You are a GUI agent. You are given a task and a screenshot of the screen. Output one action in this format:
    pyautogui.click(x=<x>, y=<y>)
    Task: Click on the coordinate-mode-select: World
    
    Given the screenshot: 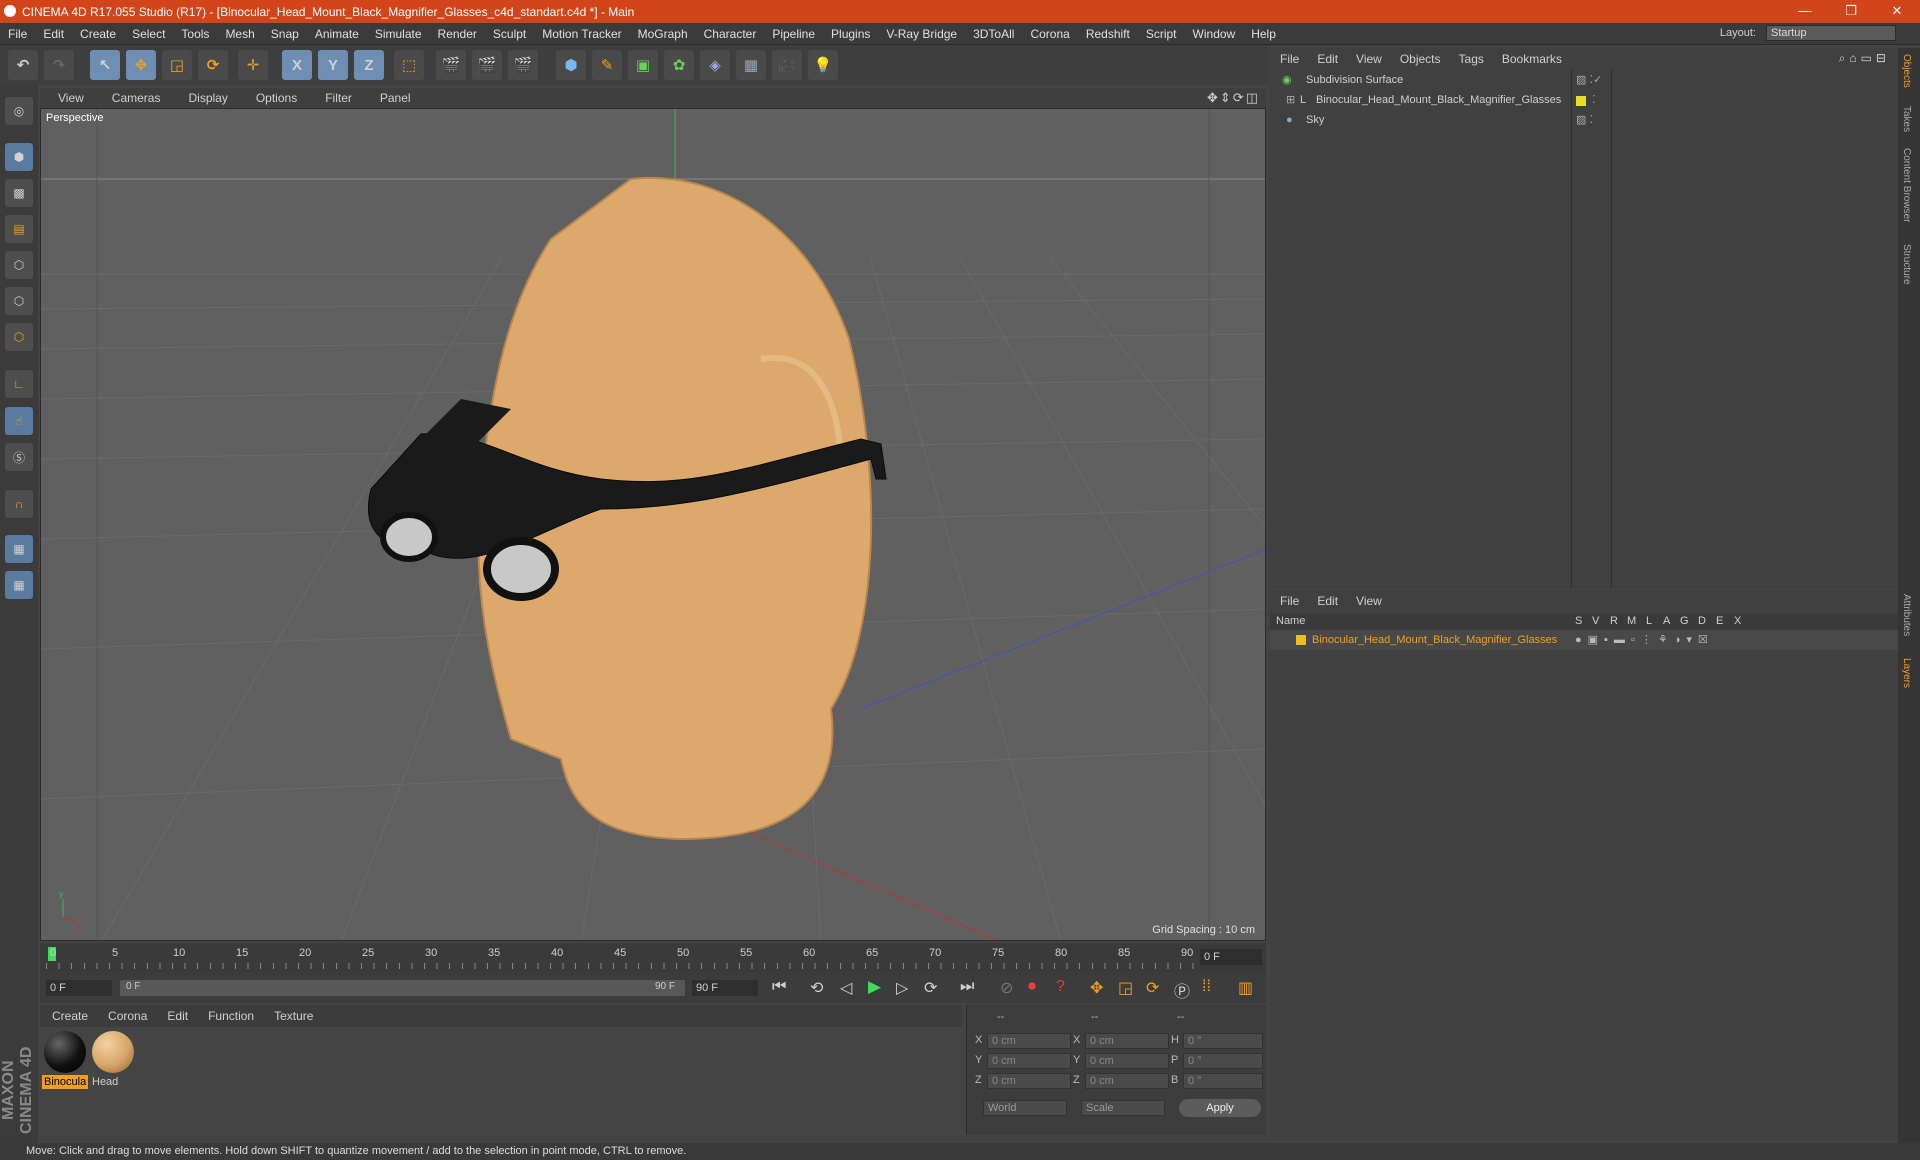 What is the action you would take?
    pyautogui.click(x=1025, y=1108)
    